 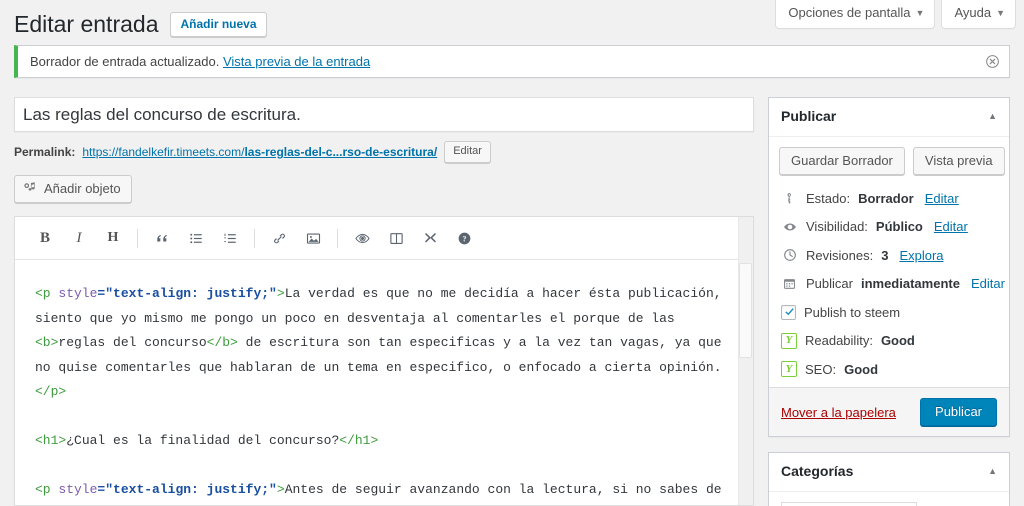 What do you see at coordinates (86, 24) in the screenshot?
I see `page-title: Editar entrada` at bounding box center [86, 24].